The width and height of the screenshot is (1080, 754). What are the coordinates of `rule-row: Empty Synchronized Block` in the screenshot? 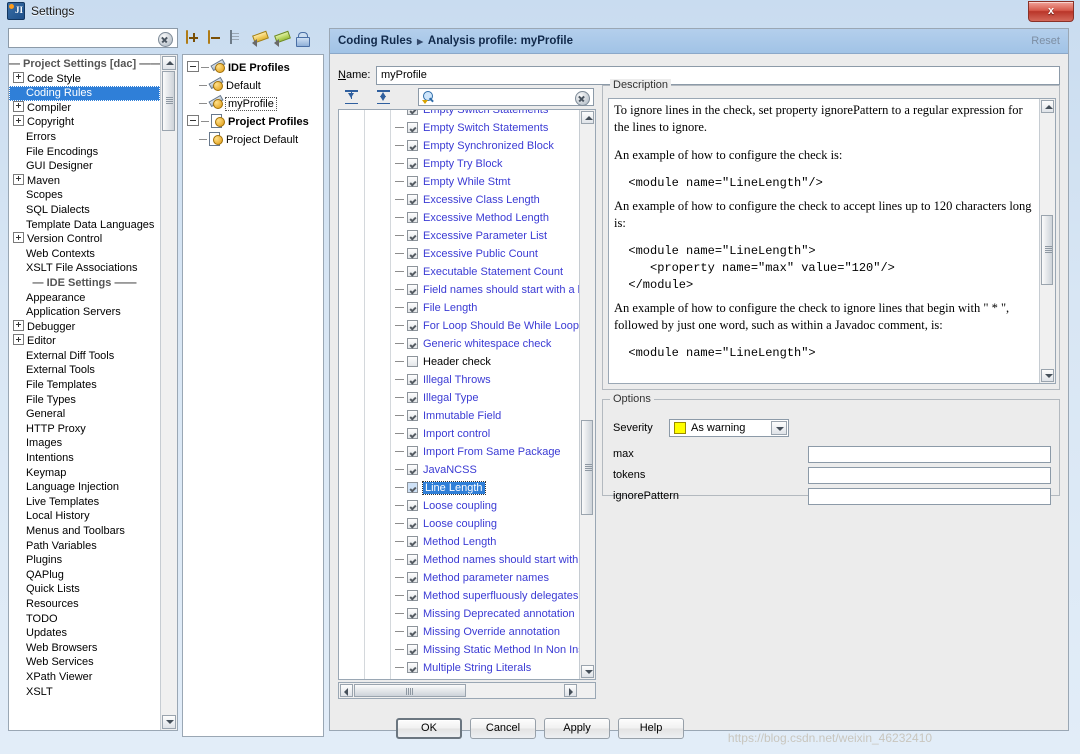 It's located at (493, 146).